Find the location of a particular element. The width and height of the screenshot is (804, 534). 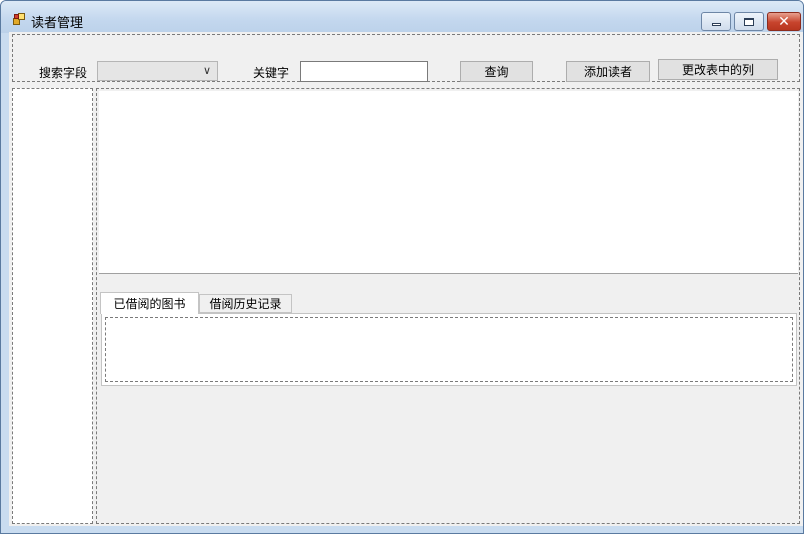

left-side-panel is located at coordinates (52, 306).